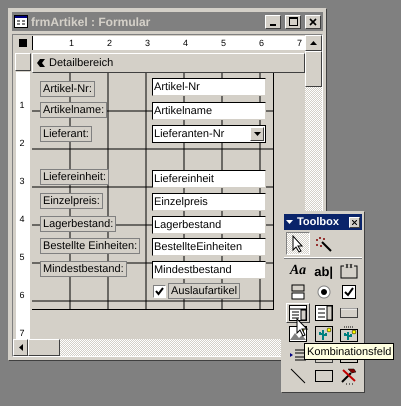 The width and height of the screenshot is (401, 406). What do you see at coordinates (22, 62) in the screenshot?
I see `section-selector` at bounding box center [22, 62].